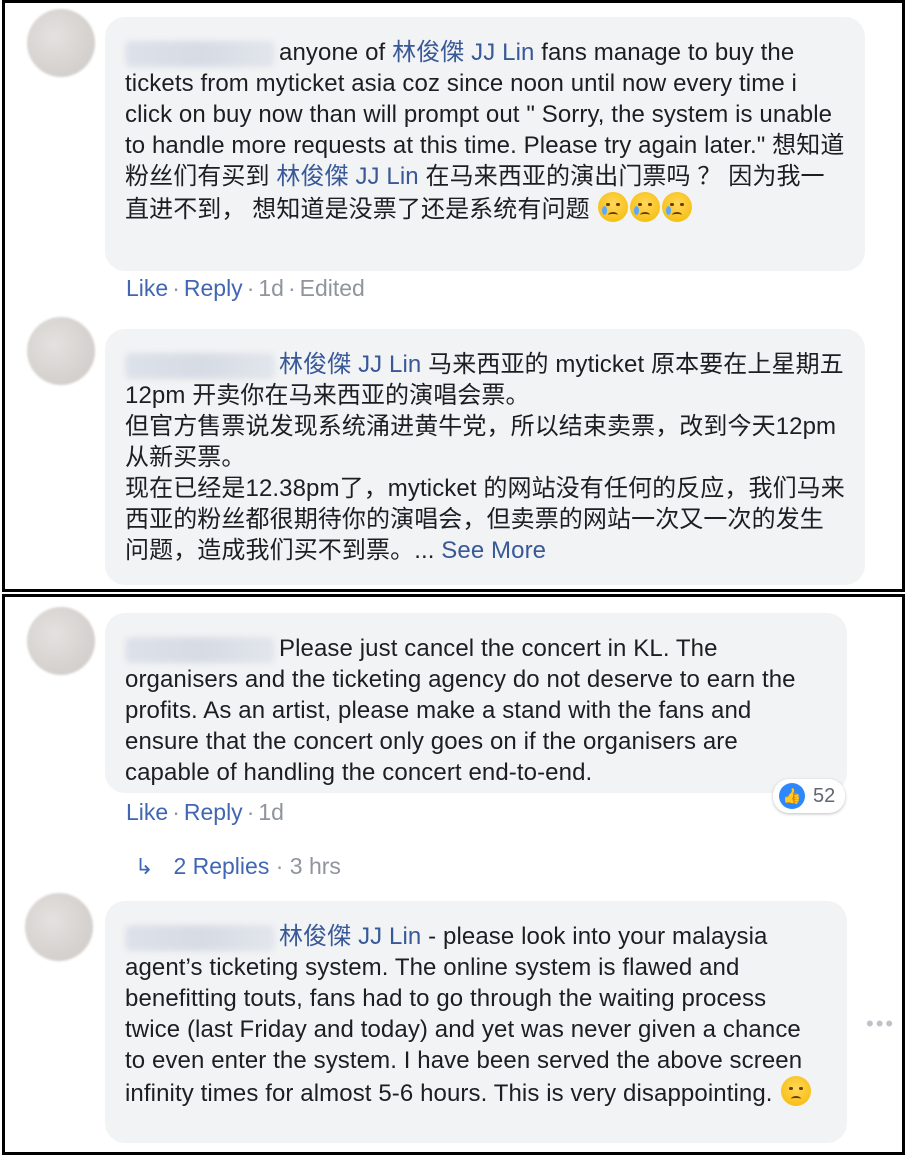  Describe the element at coordinates (221, 866) in the screenshot. I see `replies-count: 2 Replies` at that location.